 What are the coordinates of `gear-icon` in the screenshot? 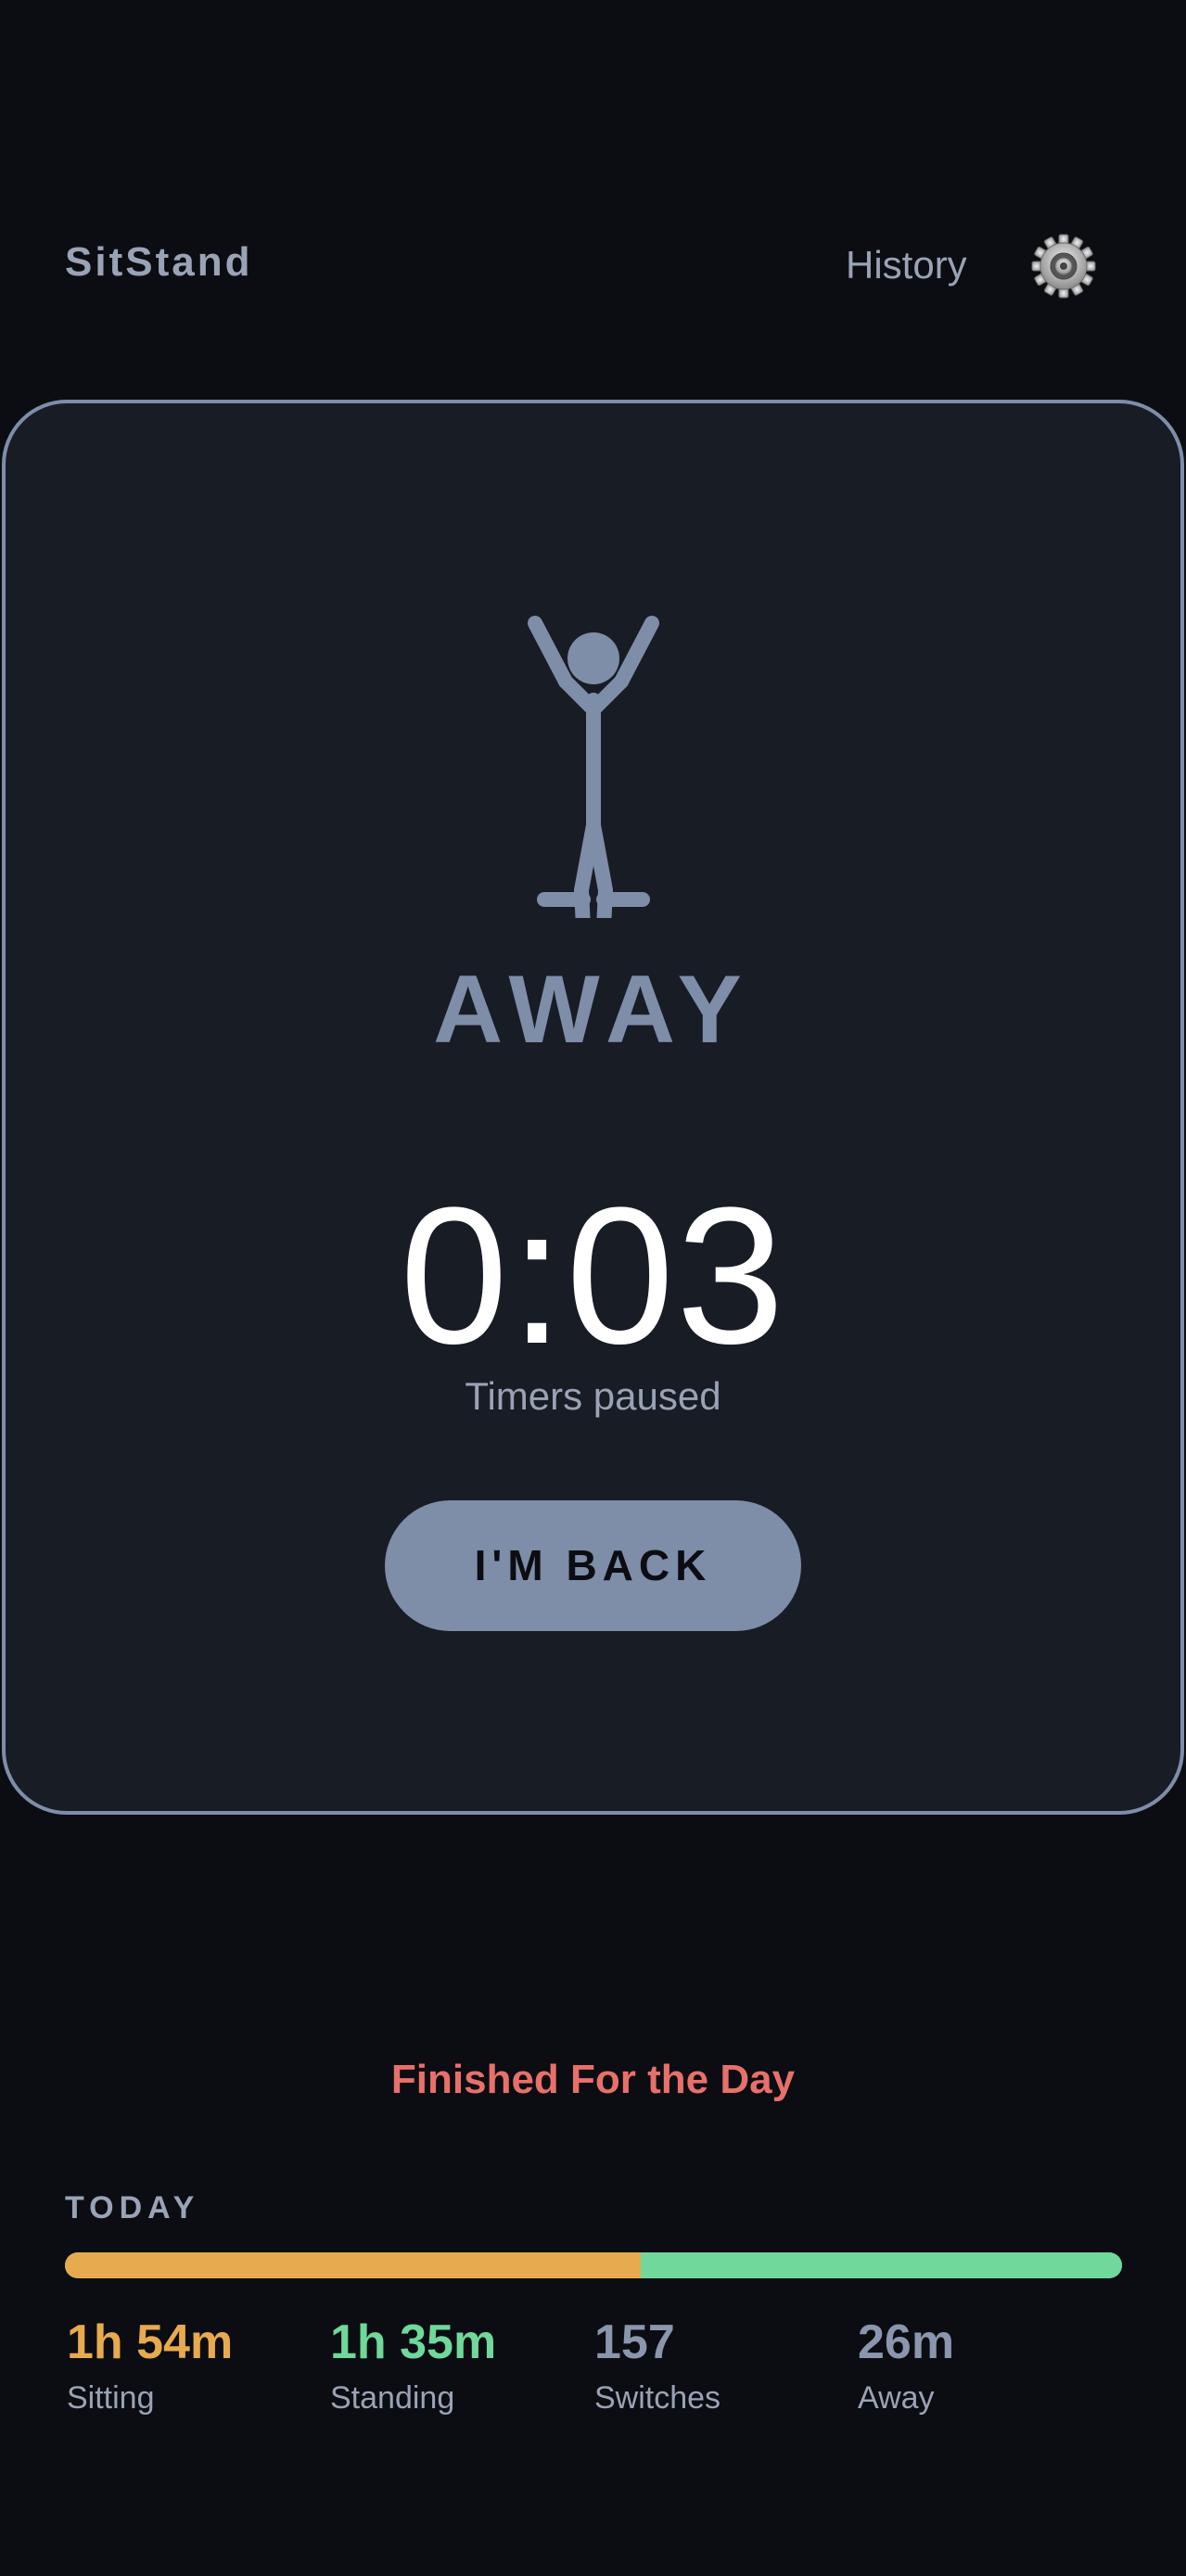 It's located at (1063, 266).